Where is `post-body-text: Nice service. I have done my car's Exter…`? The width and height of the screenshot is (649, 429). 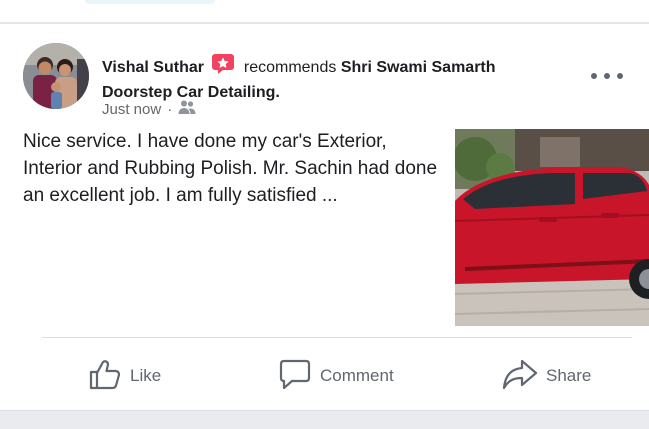
post-body-text: Nice service. I have done my car's Exter… is located at coordinates (230, 168).